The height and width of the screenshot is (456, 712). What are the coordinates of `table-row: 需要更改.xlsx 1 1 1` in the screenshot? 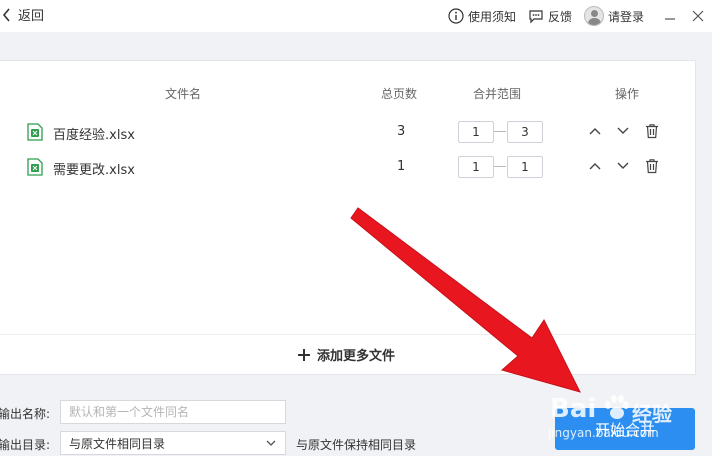 It's located at (347, 168).